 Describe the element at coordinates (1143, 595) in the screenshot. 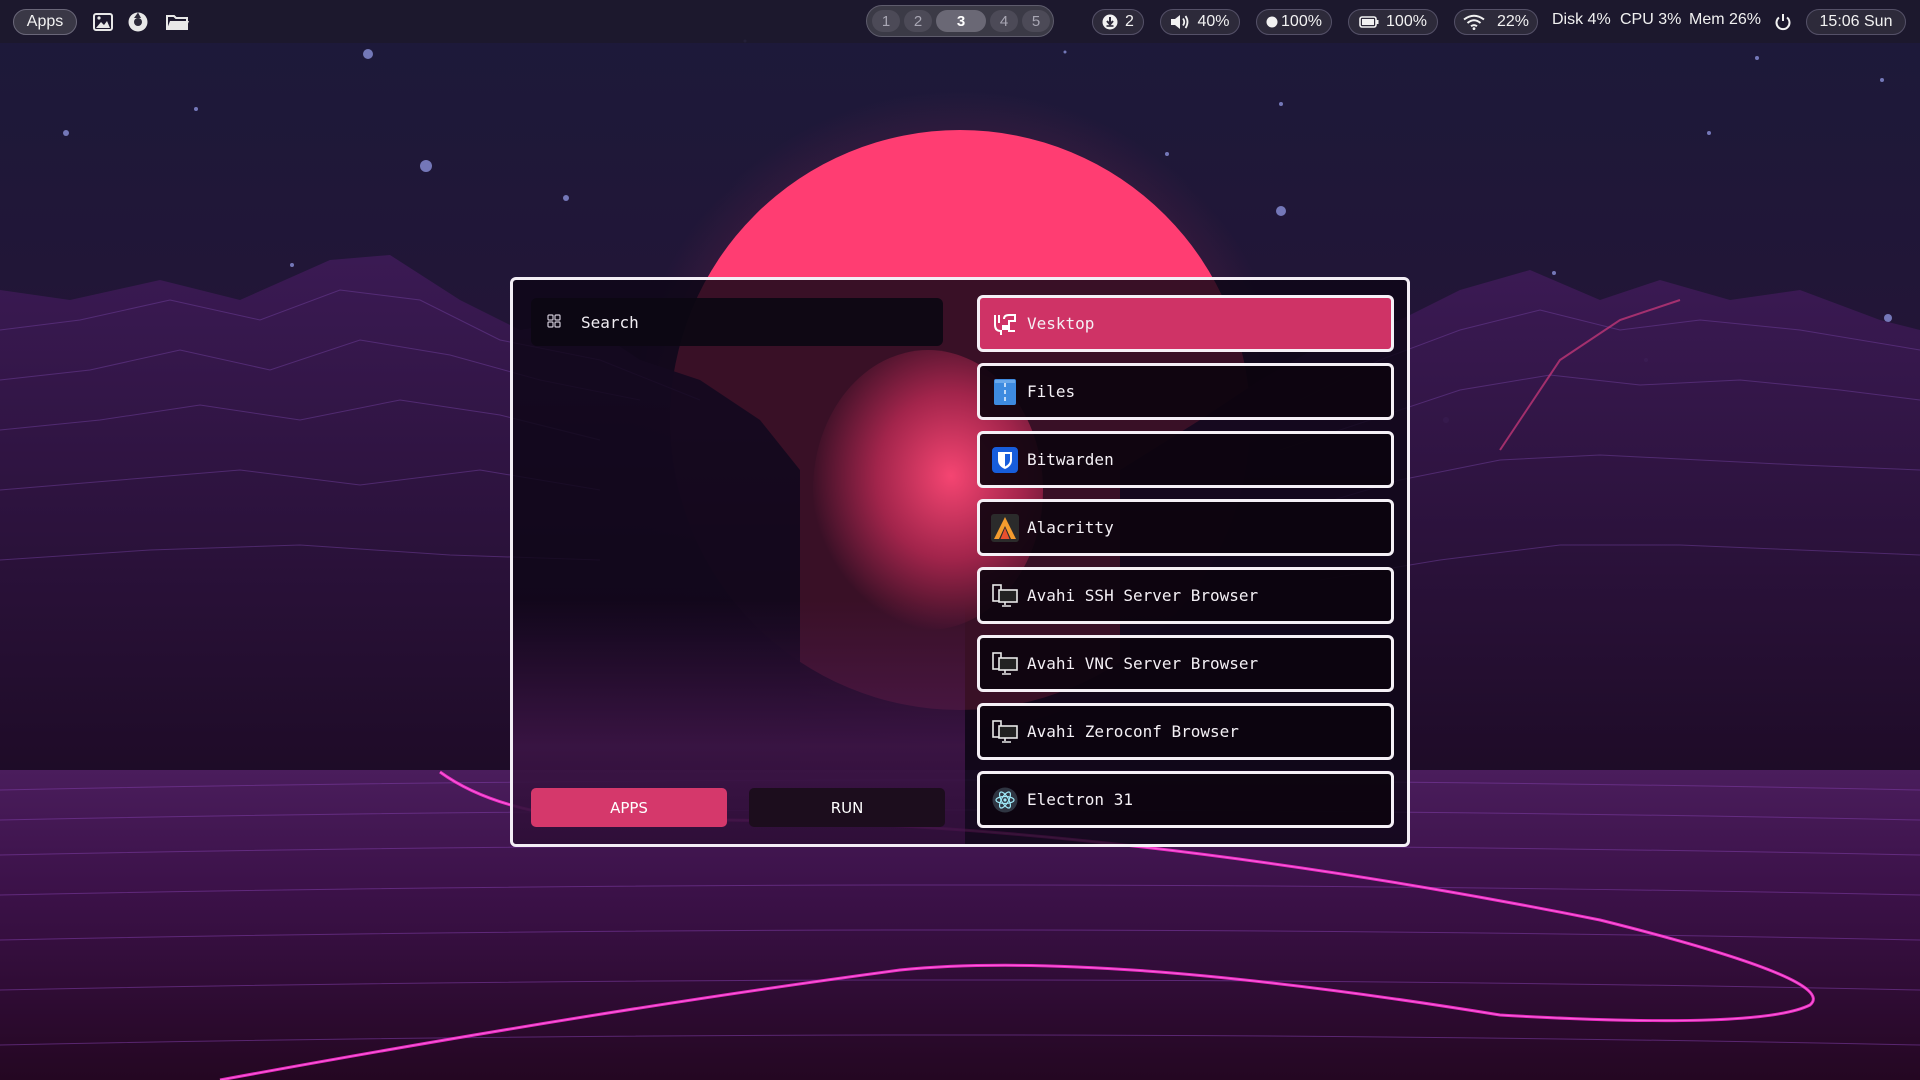

I see `result-label: Avahi SSH Server Browser` at that location.